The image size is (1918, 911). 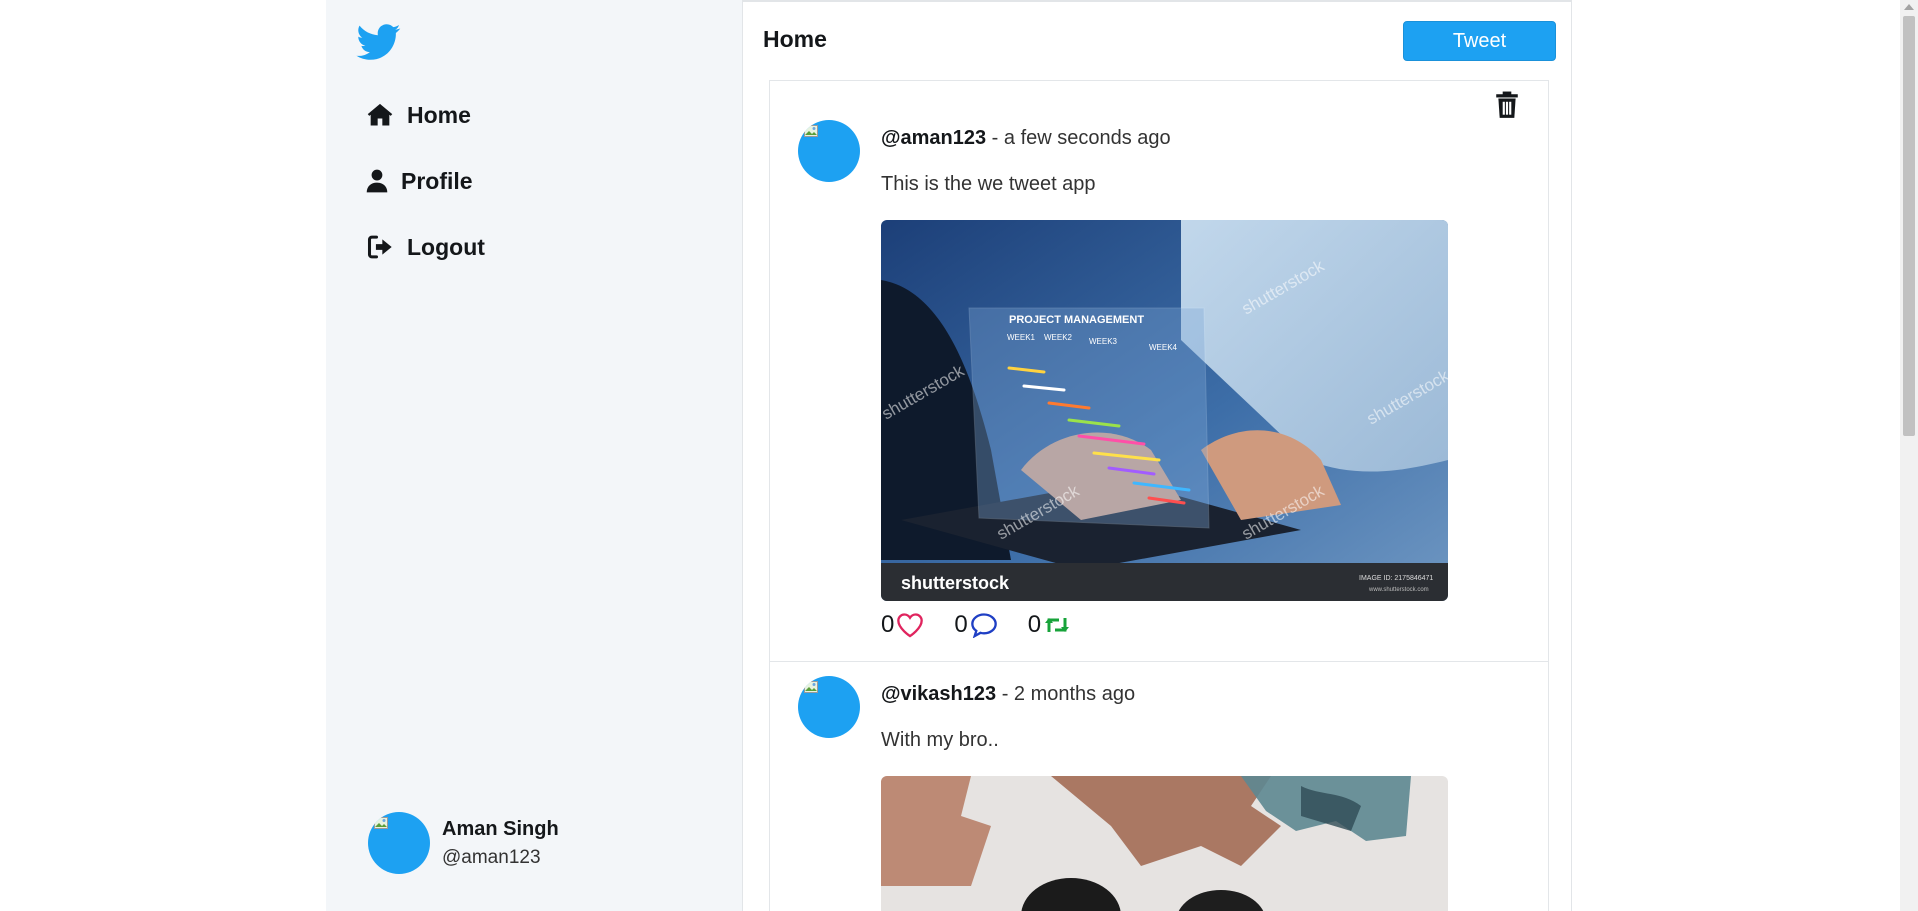 What do you see at coordinates (1034, 624) in the screenshot?
I see `retweet-count: 0` at bounding box center [1034, 624].